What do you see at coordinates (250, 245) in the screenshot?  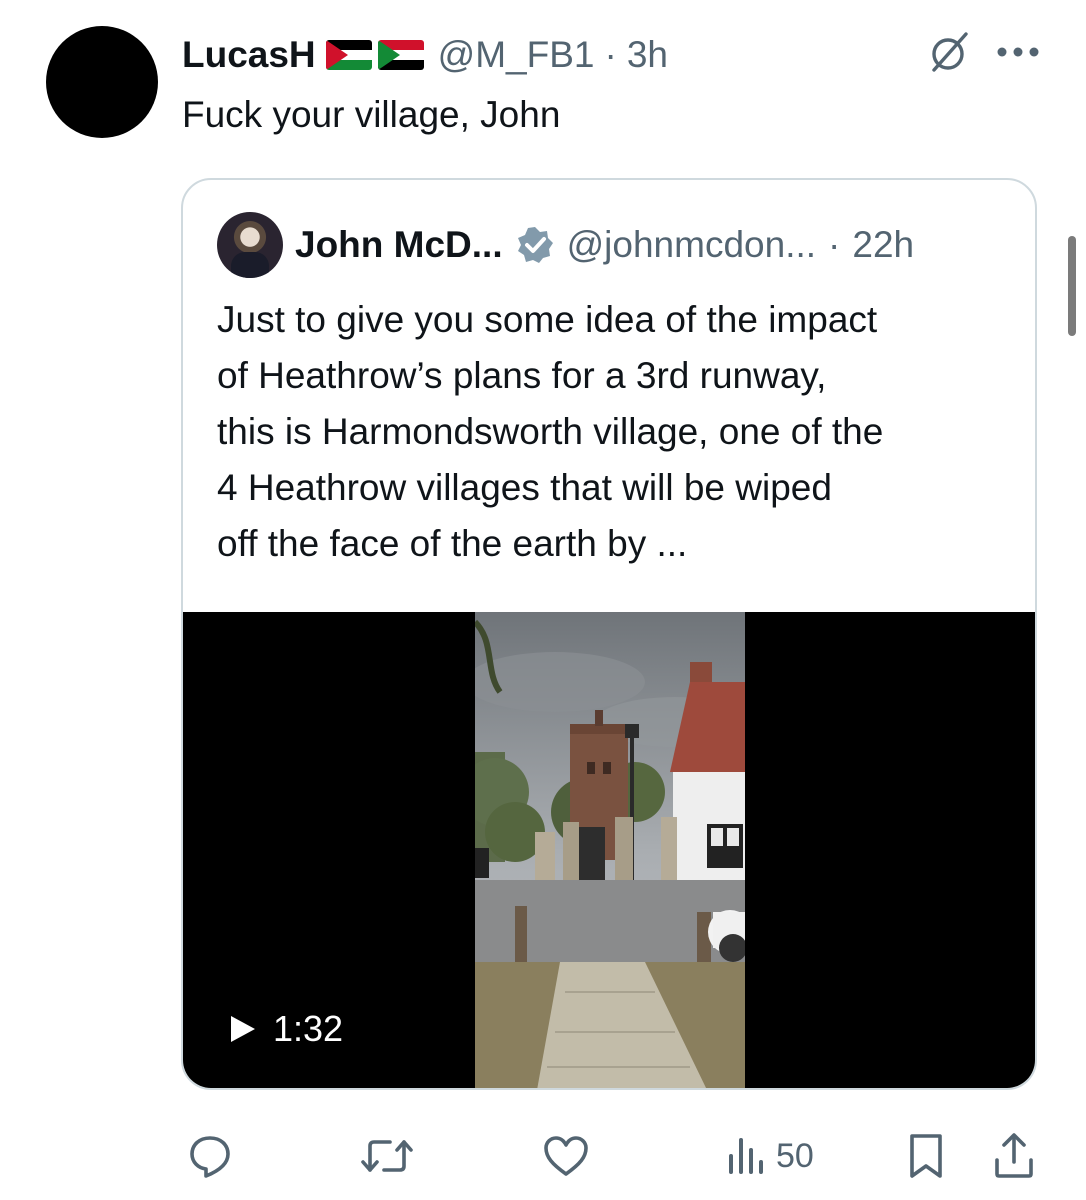 I see `quoted-author-avatar` at bounding box center [250, 245].